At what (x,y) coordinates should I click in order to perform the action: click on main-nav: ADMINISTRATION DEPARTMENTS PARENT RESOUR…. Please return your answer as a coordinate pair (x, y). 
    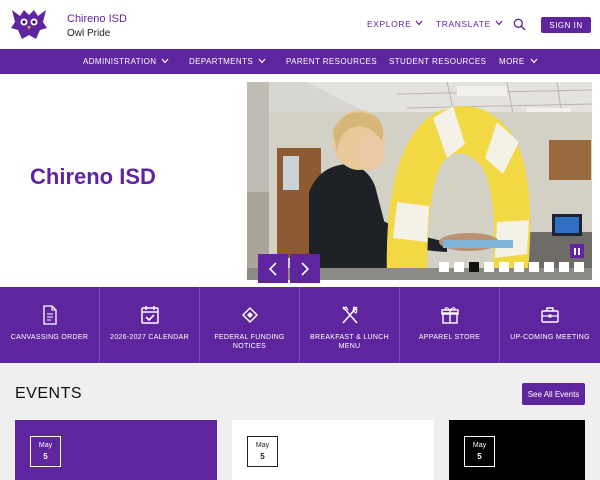
    Looking at the image, I should click on (300, 61).